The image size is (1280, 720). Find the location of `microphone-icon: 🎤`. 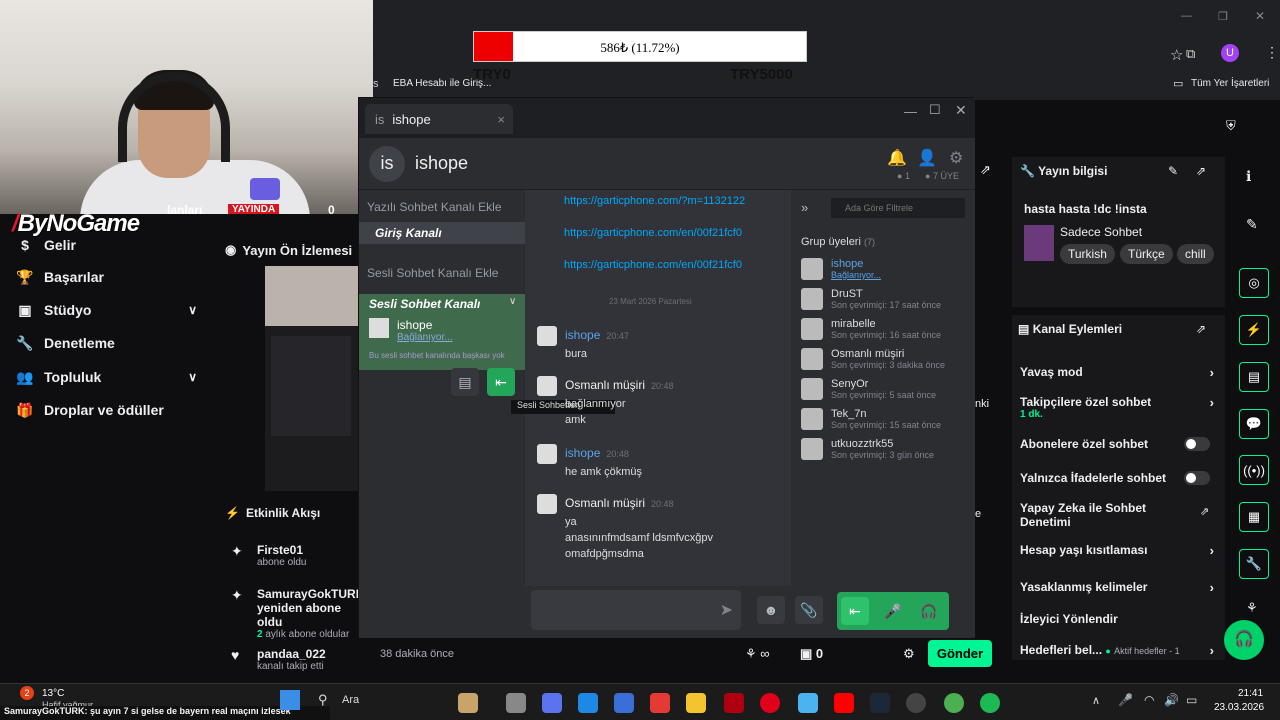

microphone-icon: 🎤 is located at coordinates (893, 611).